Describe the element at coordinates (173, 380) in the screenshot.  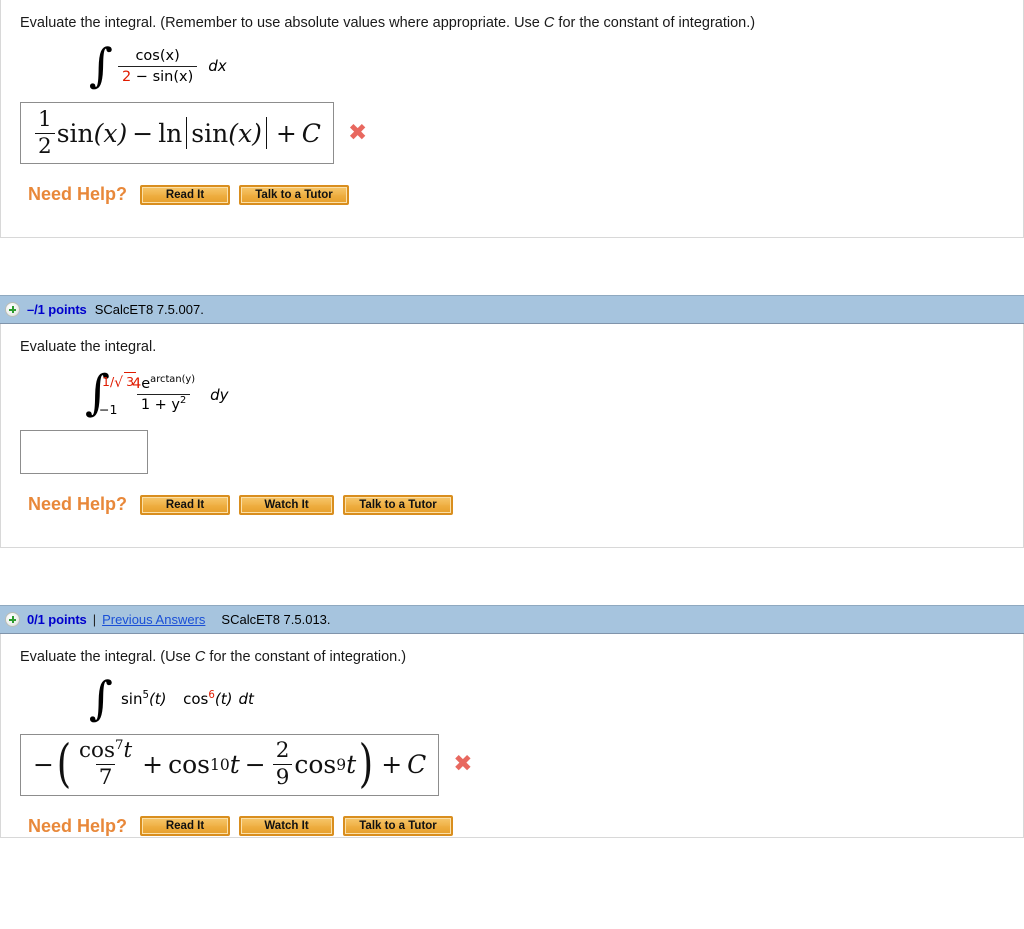
I see `numerator-exponent: arctan(y)` at that location.